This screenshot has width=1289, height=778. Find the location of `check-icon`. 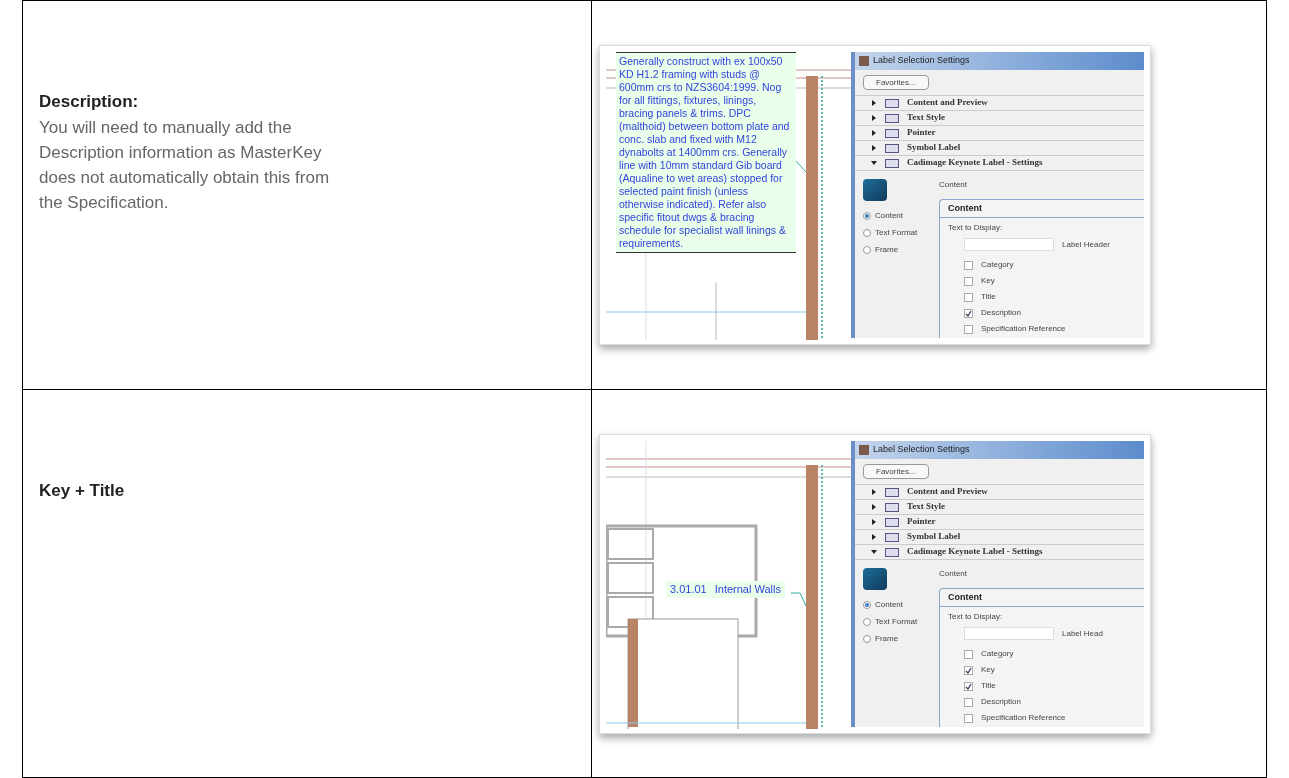

check-icon is located at coordinates (968, 313).